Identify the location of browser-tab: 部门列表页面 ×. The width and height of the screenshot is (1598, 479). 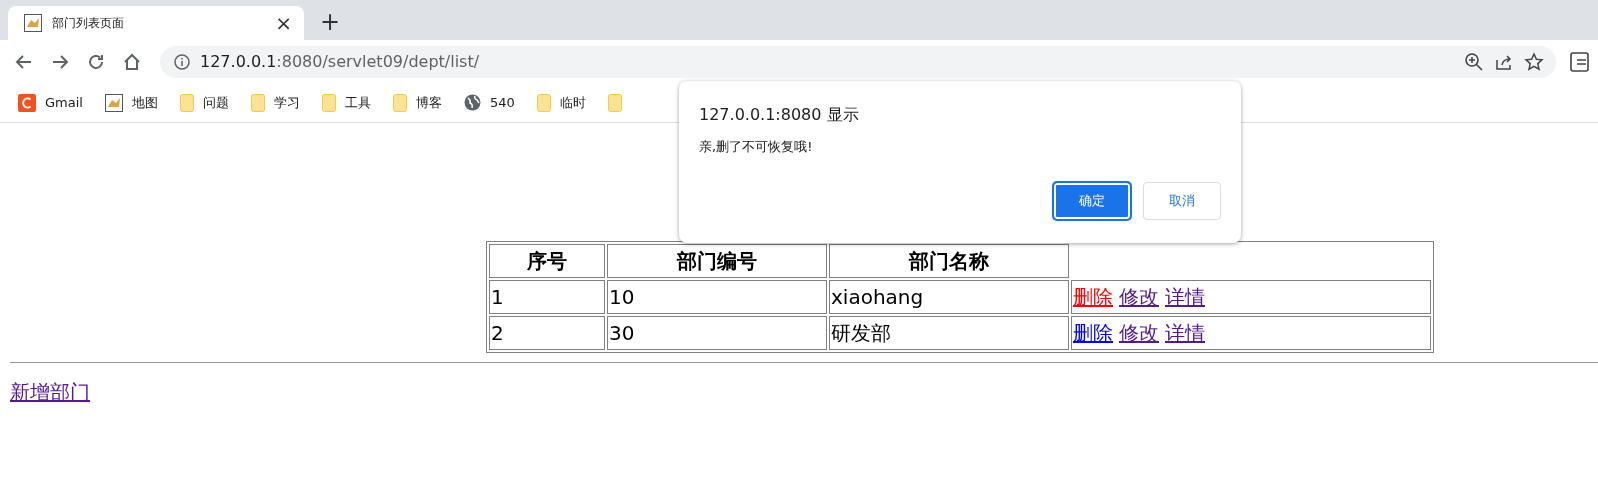
(156, 23).